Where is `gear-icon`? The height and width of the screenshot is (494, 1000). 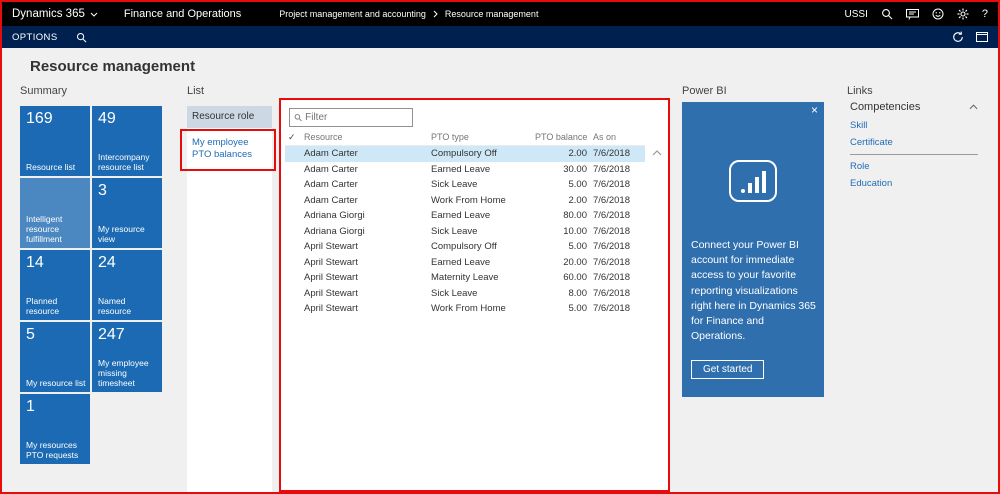
gear-icon is located at coordinates (963, 14).